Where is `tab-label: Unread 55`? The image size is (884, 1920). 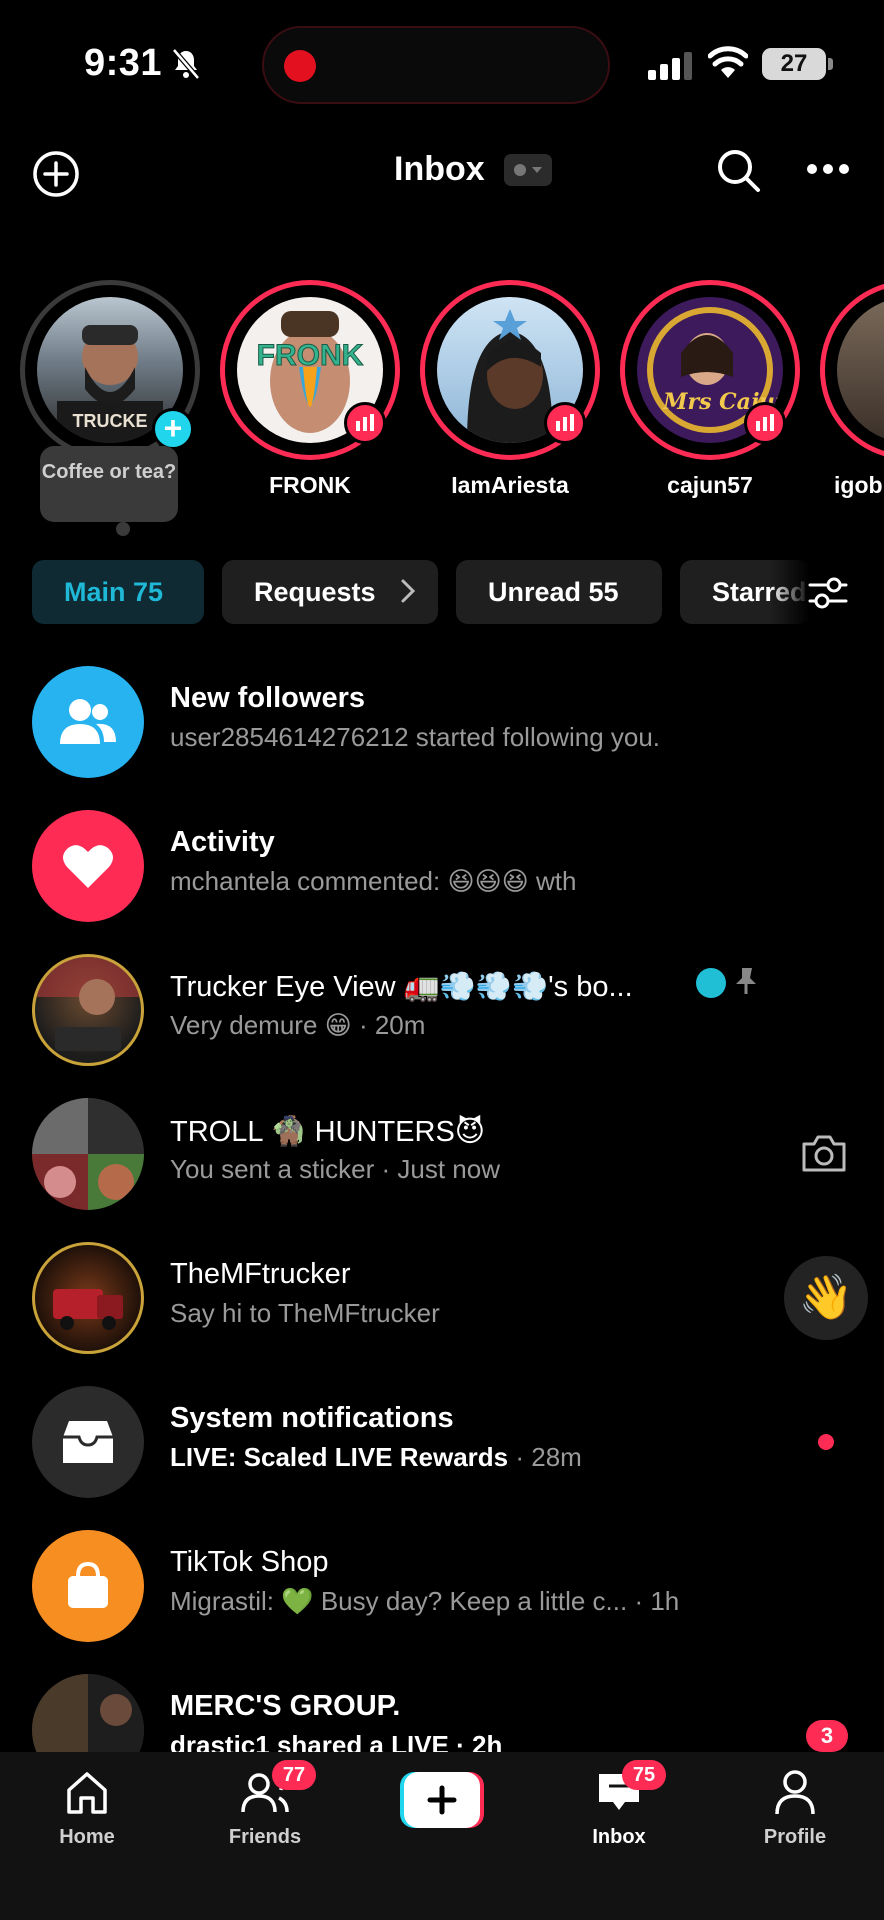
tab-label: Unread 55 is located at coordinates (553, 592).